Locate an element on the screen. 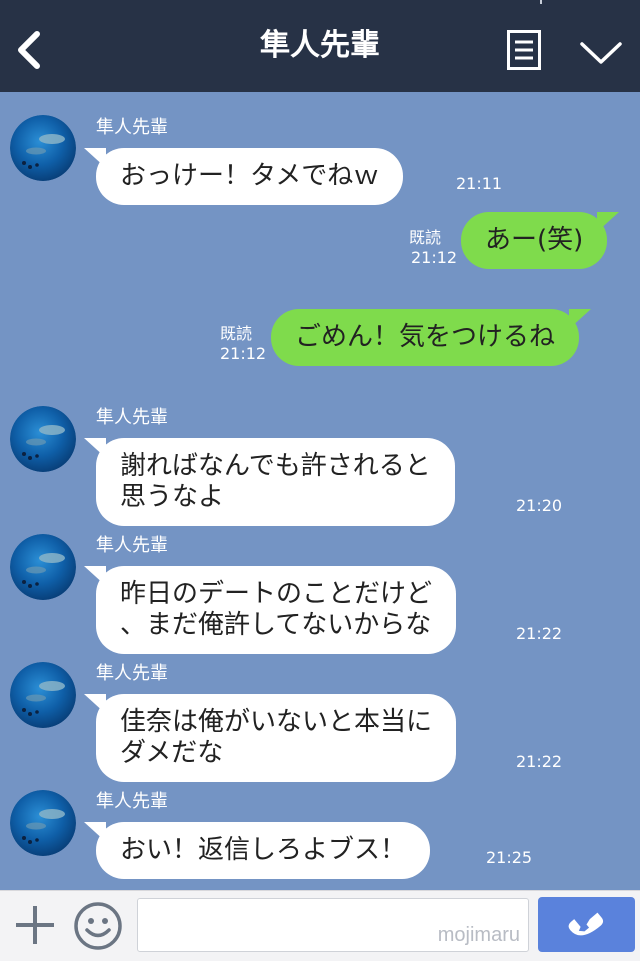 The width and height of the screenshot is (640, 961). message-bubble: おっけー！タメでねｗ is located at coordinates (243, 176).